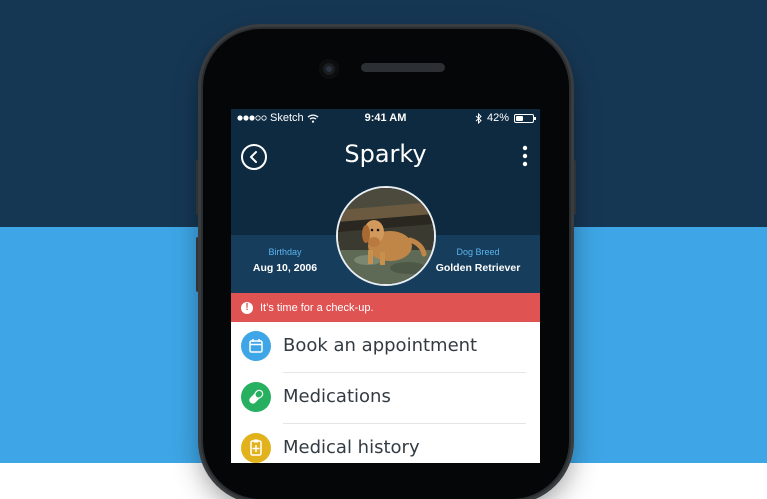 Image resolution: width=767 pixels, height=499 pixels. I want to click on battery-fill, so click(519, 118).